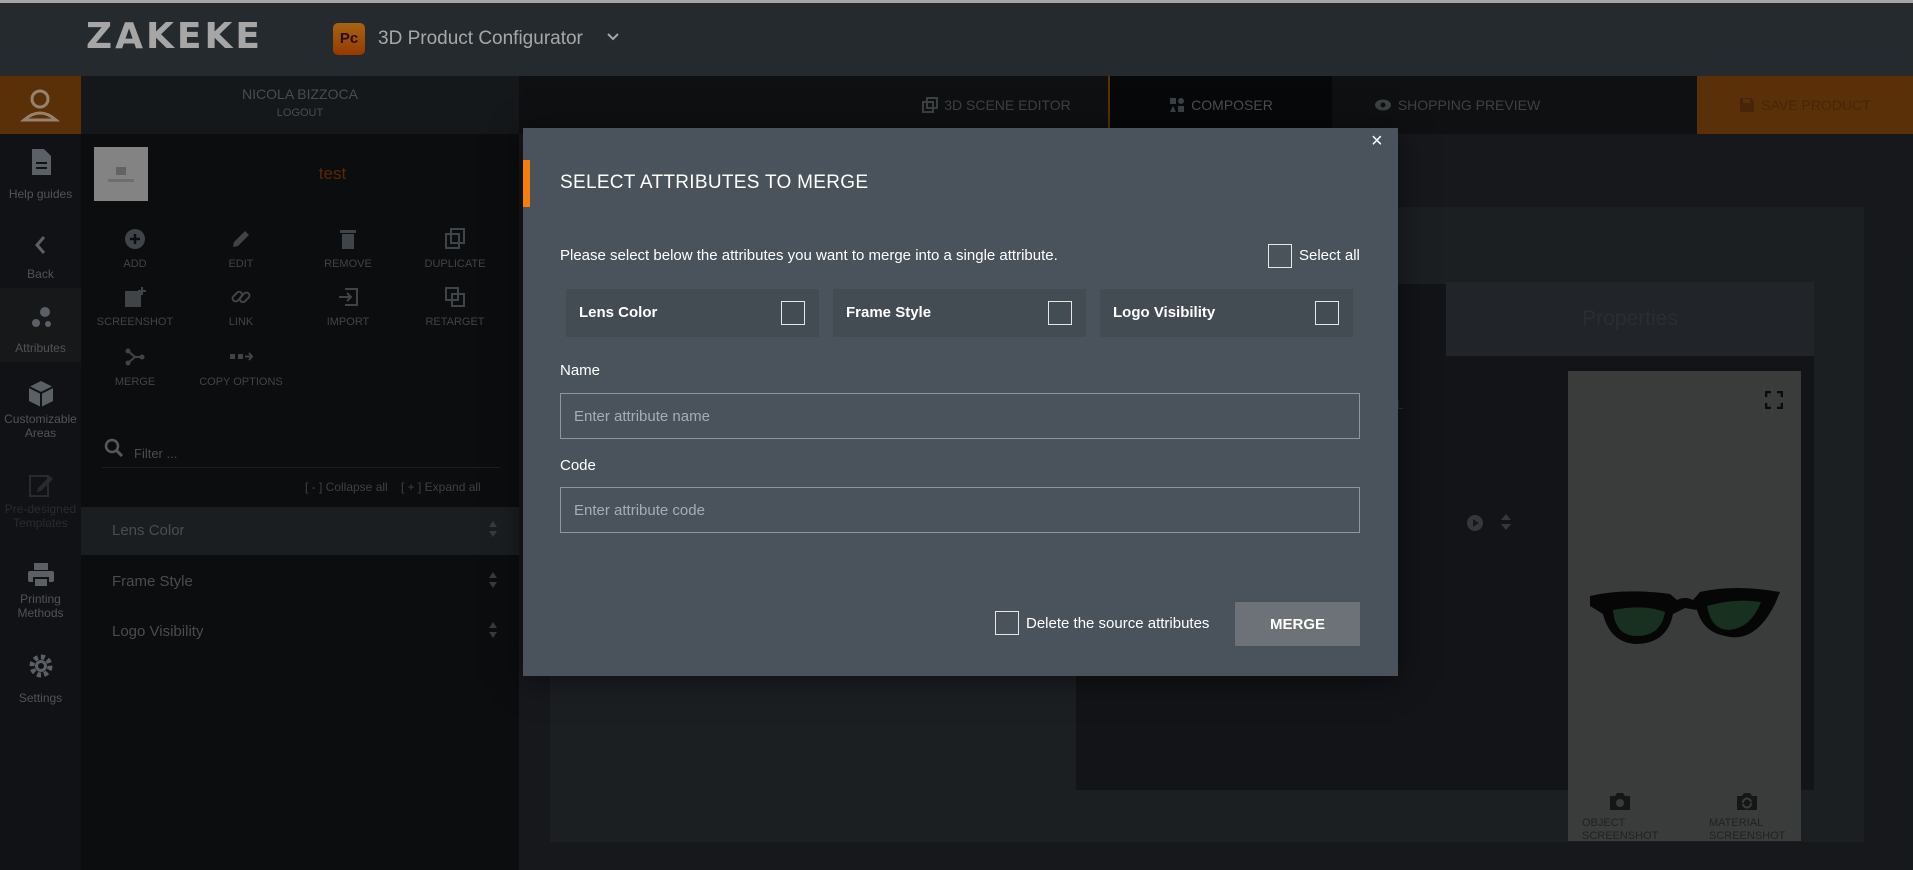 Image resolution: width=1913 pixels, height=870 pixels. What do you see at coordinates (959, 313) in the screenshot?
I see `merge-option-frame-style: Frame Style` at bounding box center [959, 313].